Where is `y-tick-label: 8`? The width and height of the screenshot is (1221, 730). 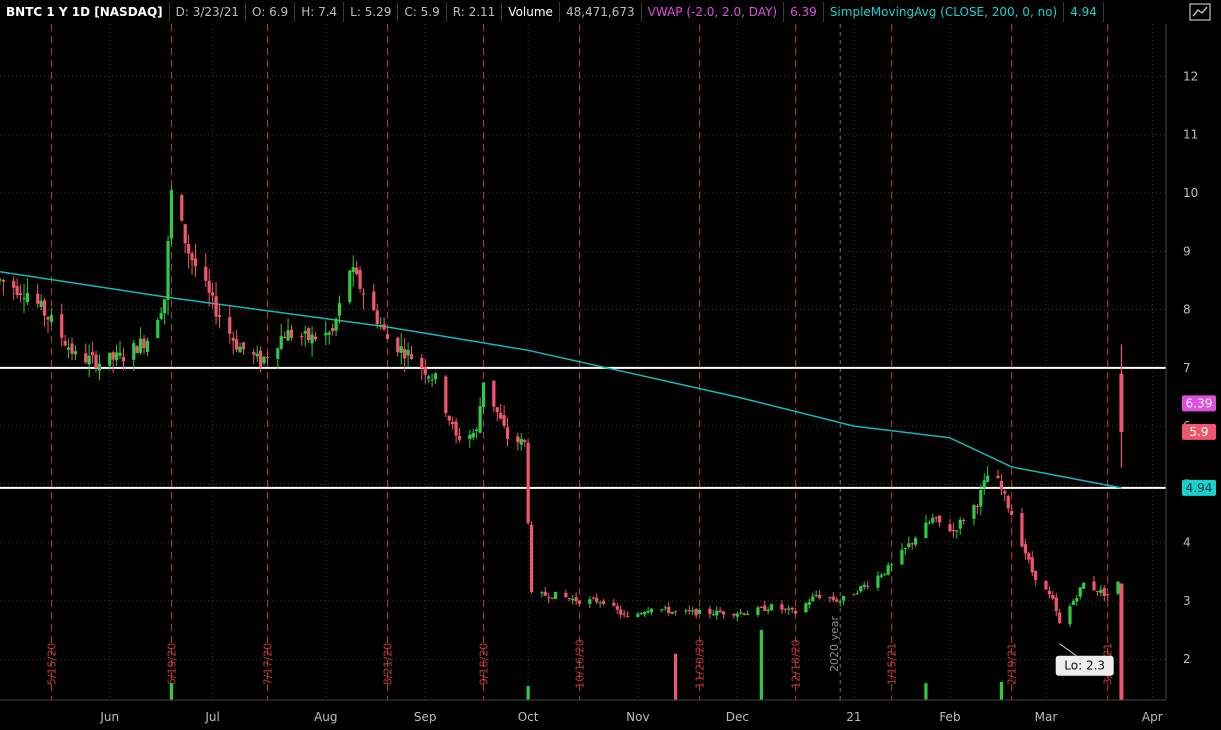 y-tick-label: 8 is located at coordinates (1187, 310).